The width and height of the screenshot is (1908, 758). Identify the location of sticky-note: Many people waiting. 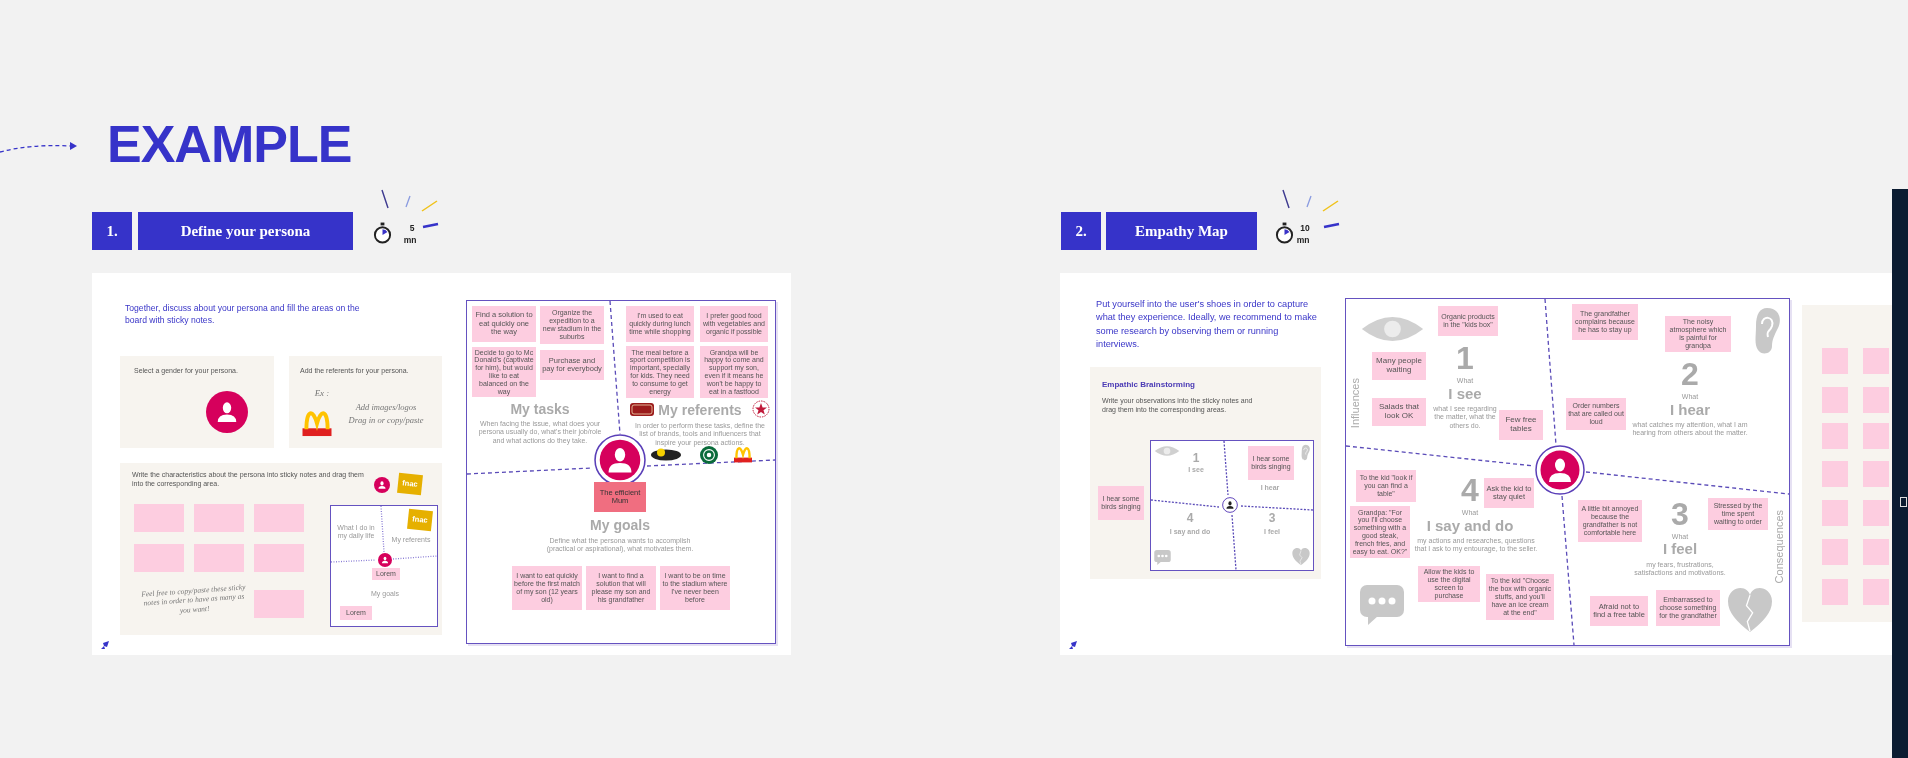
(1399, 366).